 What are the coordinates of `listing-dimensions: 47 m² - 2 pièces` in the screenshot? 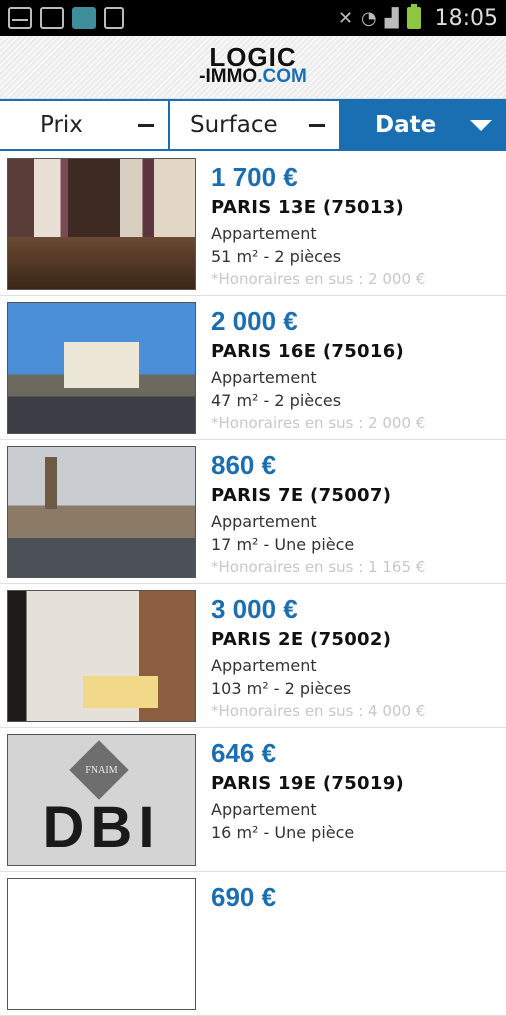 It's located at (276, 400).